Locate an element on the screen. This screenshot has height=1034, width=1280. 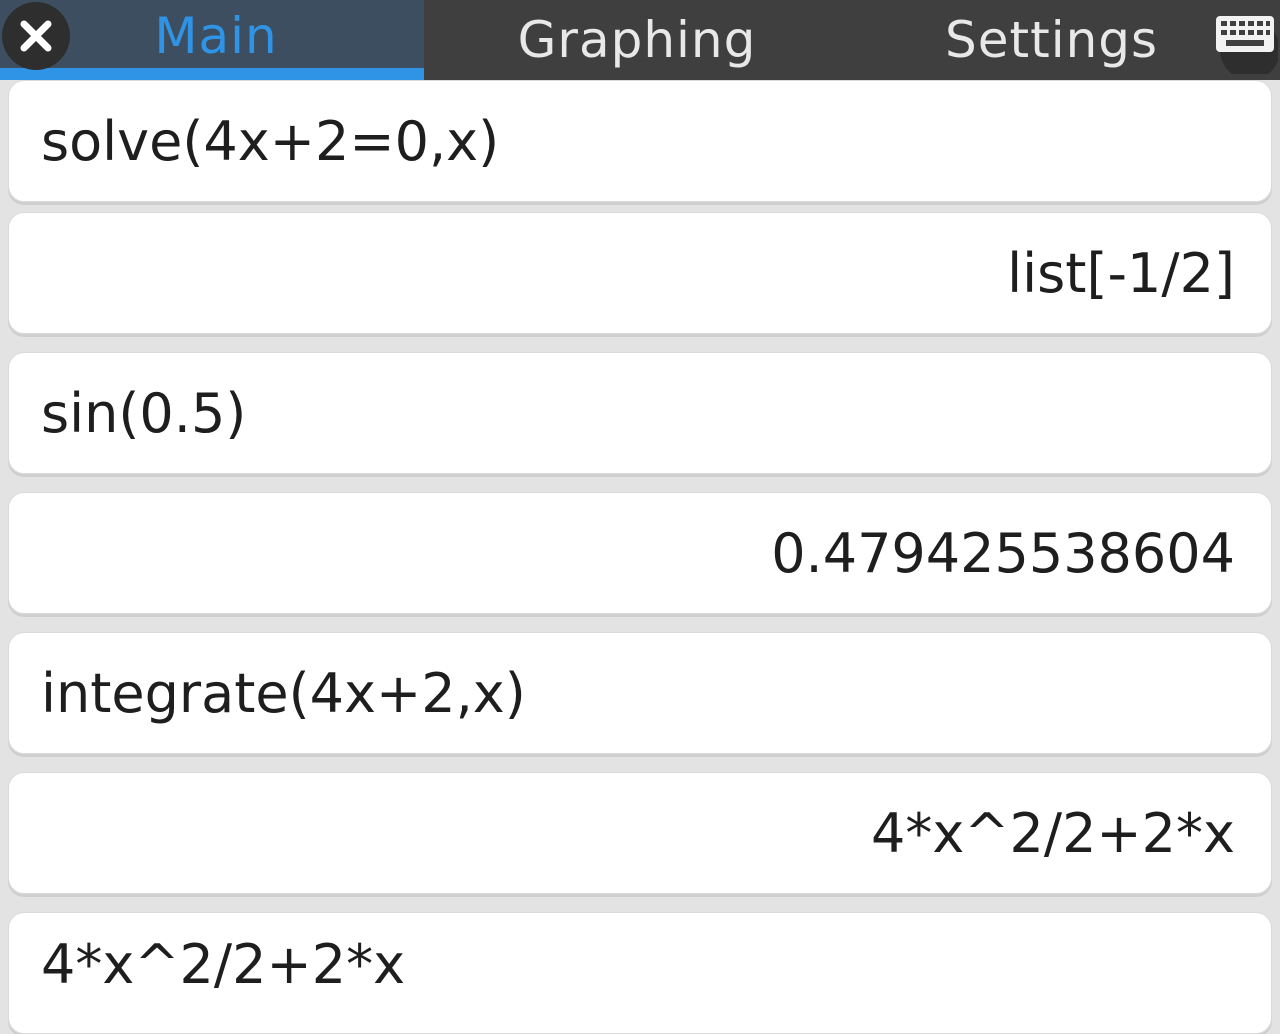
keyboard-button is located at coordinates (1246, 45).